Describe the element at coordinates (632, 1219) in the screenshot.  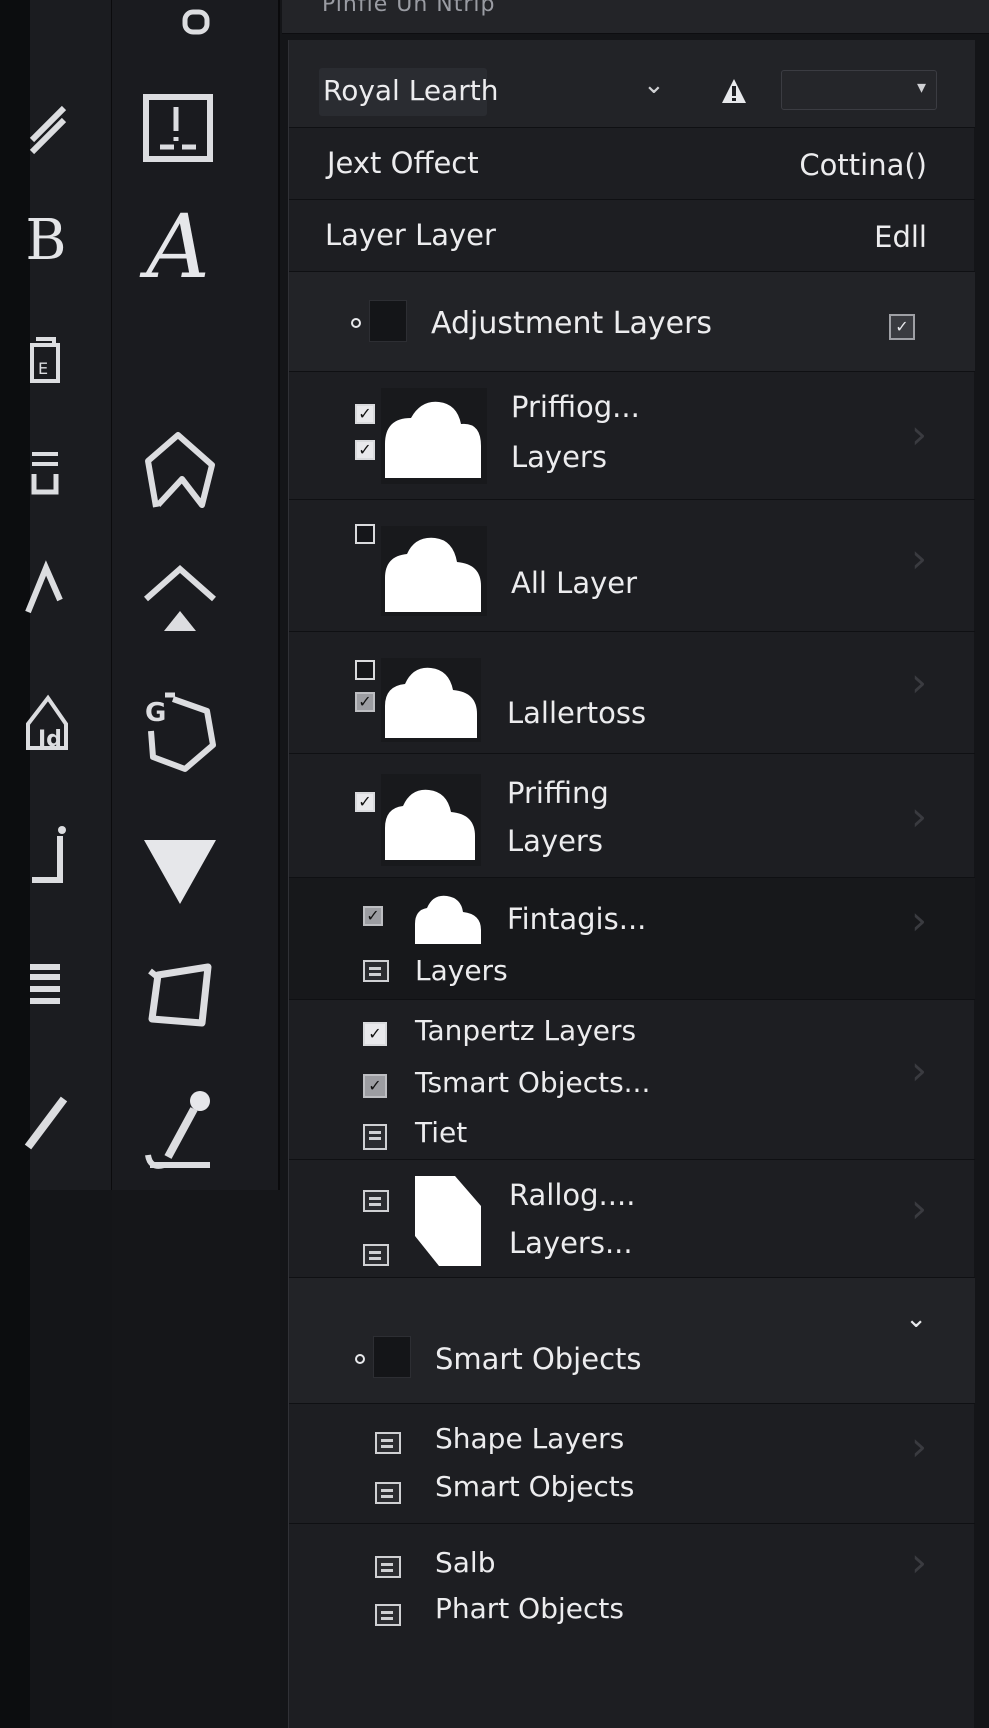
I see `layer-row: Rallog.... Layers... ›` at that location.